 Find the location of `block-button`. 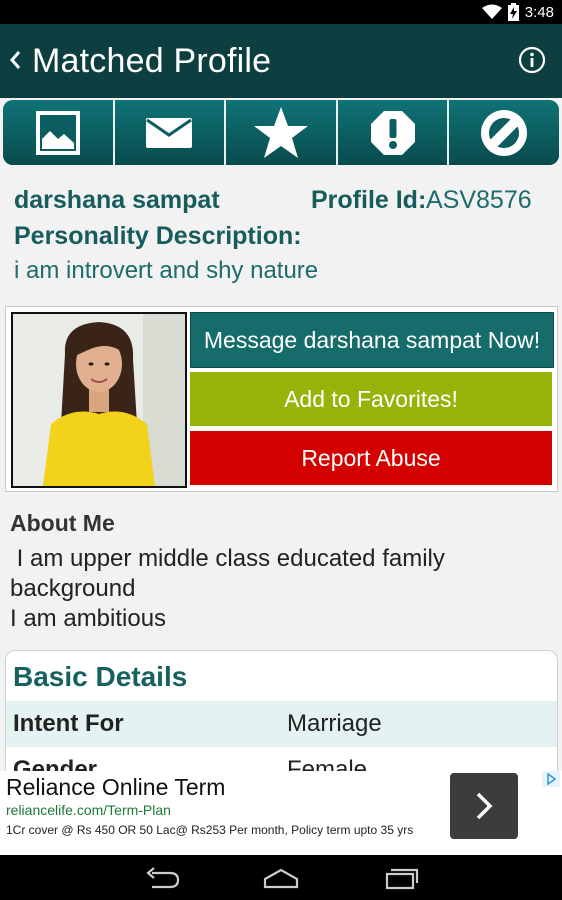

block-button is located at coordinates (504, 132).